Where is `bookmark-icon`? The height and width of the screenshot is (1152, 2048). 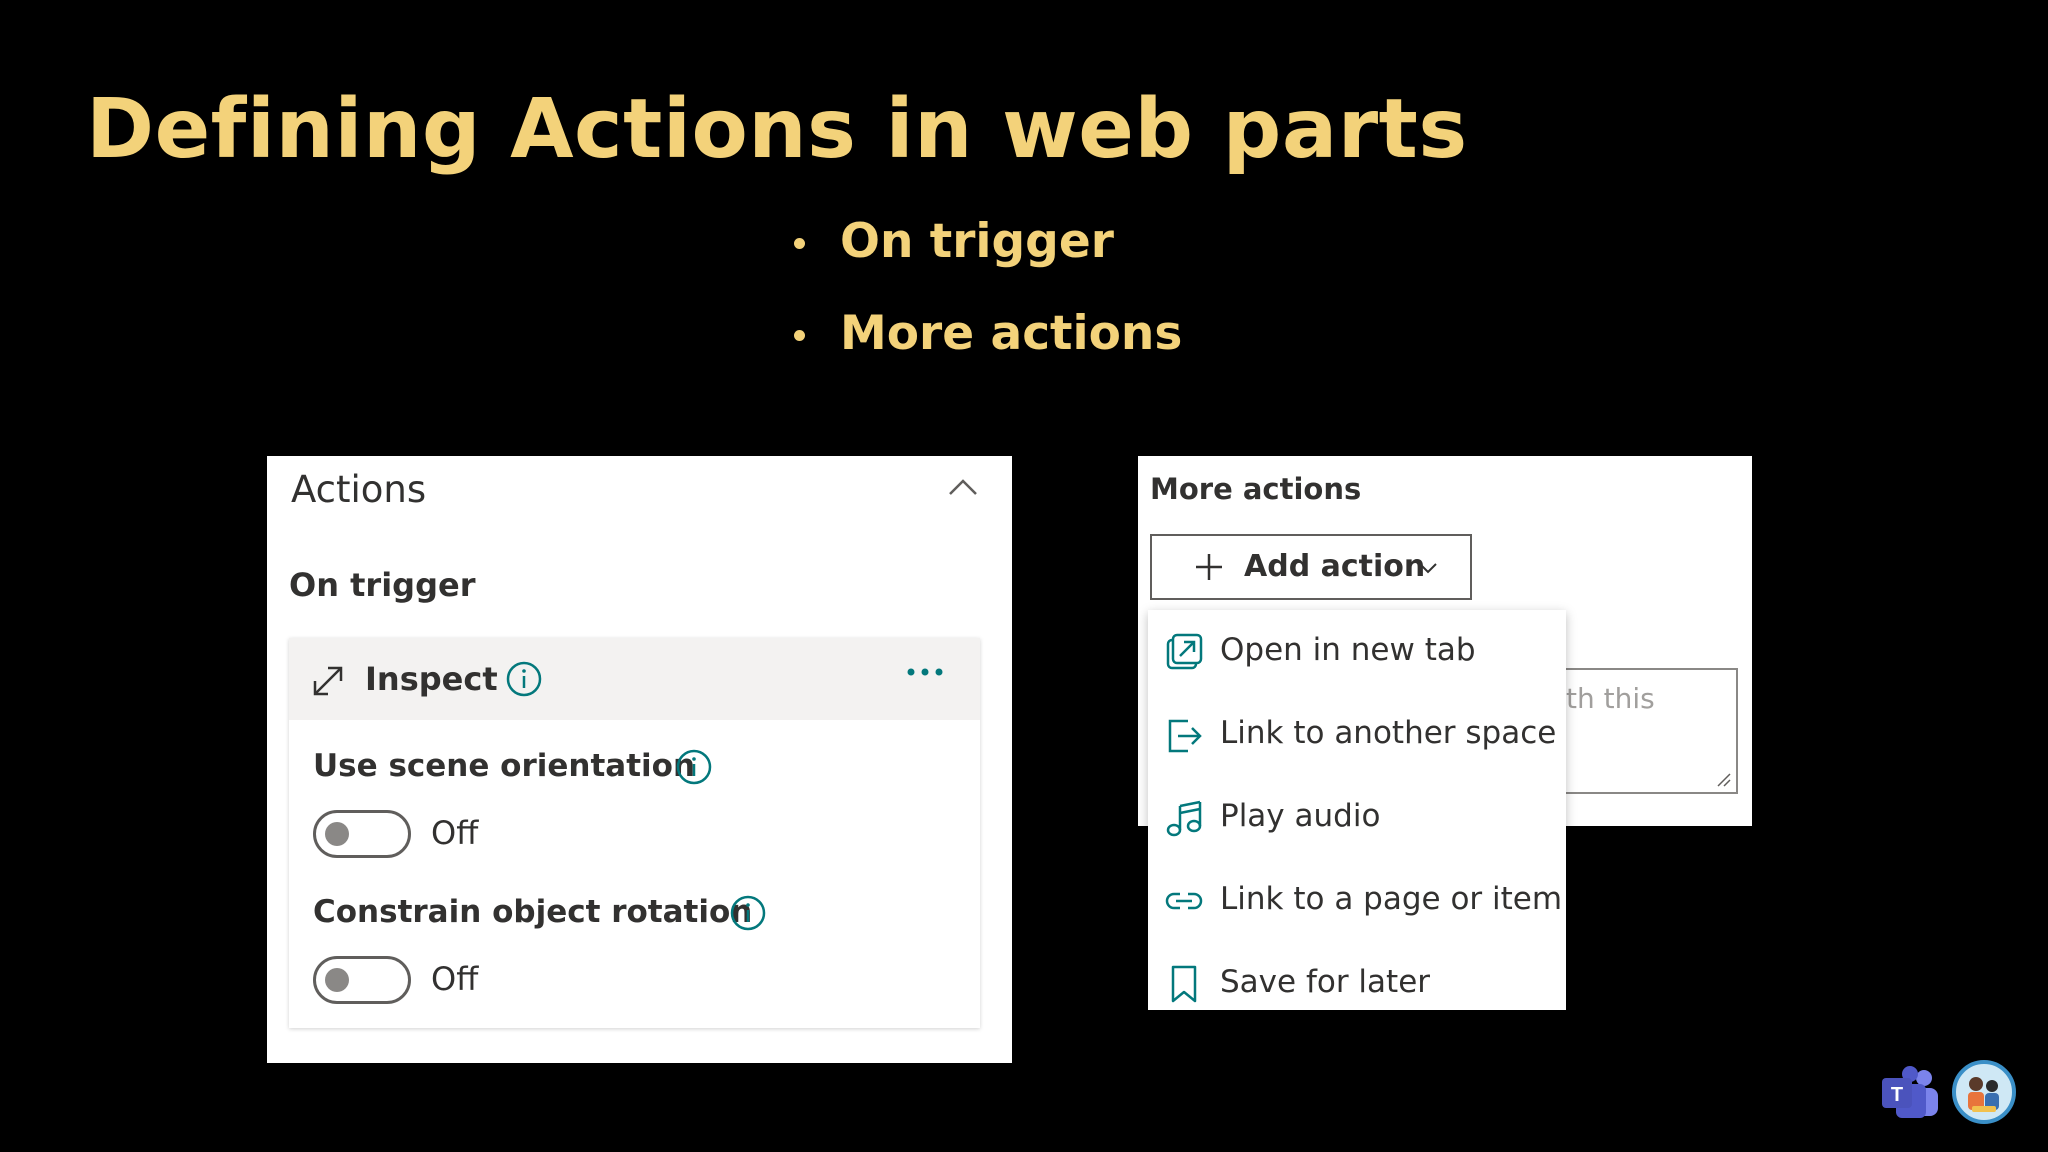
bookmark-icon is located at coordinates (1184, 984).